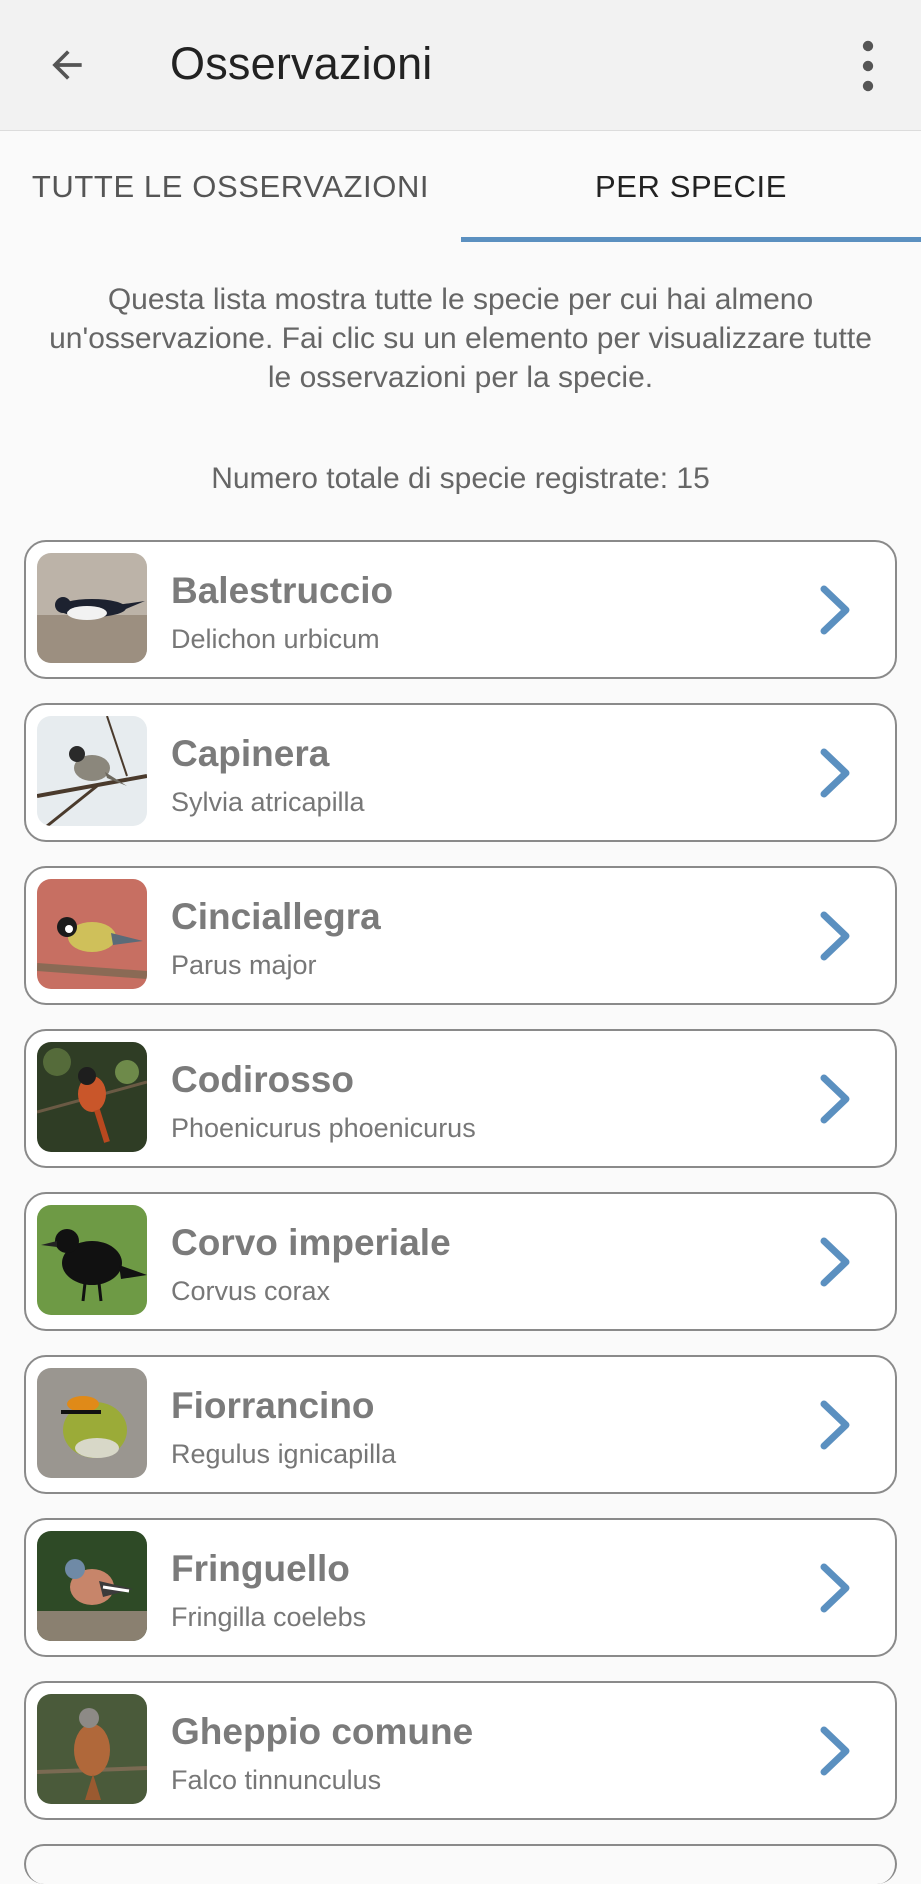 The width and height of the screenshot is (921, 1884). I want to click on species-card-corvo-imperiale: Corvo imperiale Corvus corax, so click(460, 1261).